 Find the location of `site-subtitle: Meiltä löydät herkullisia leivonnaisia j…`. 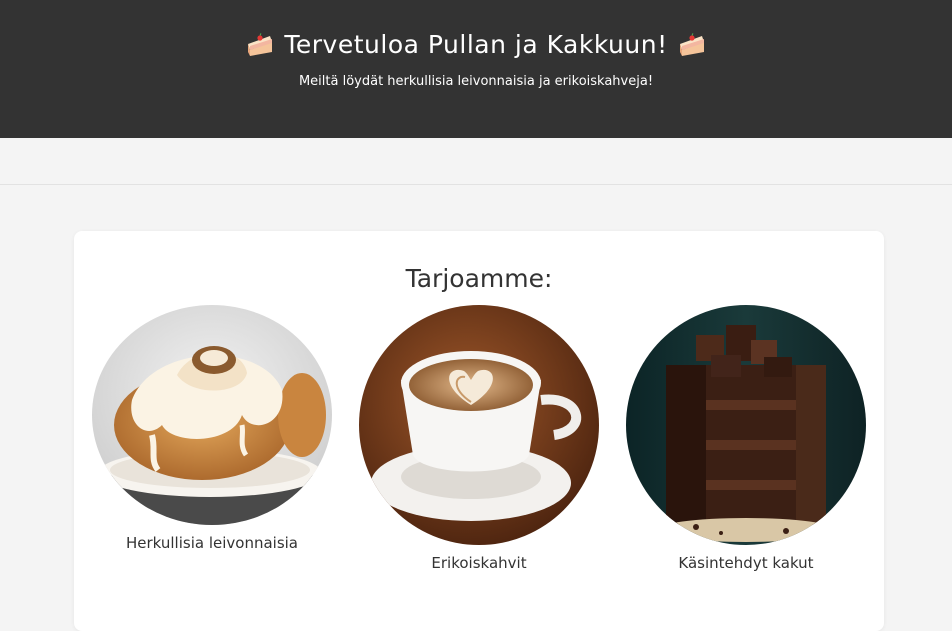

site-subtitle: Meiltä löydät herkullisia leivonnaisia j… is located at coordinates (476, 81).